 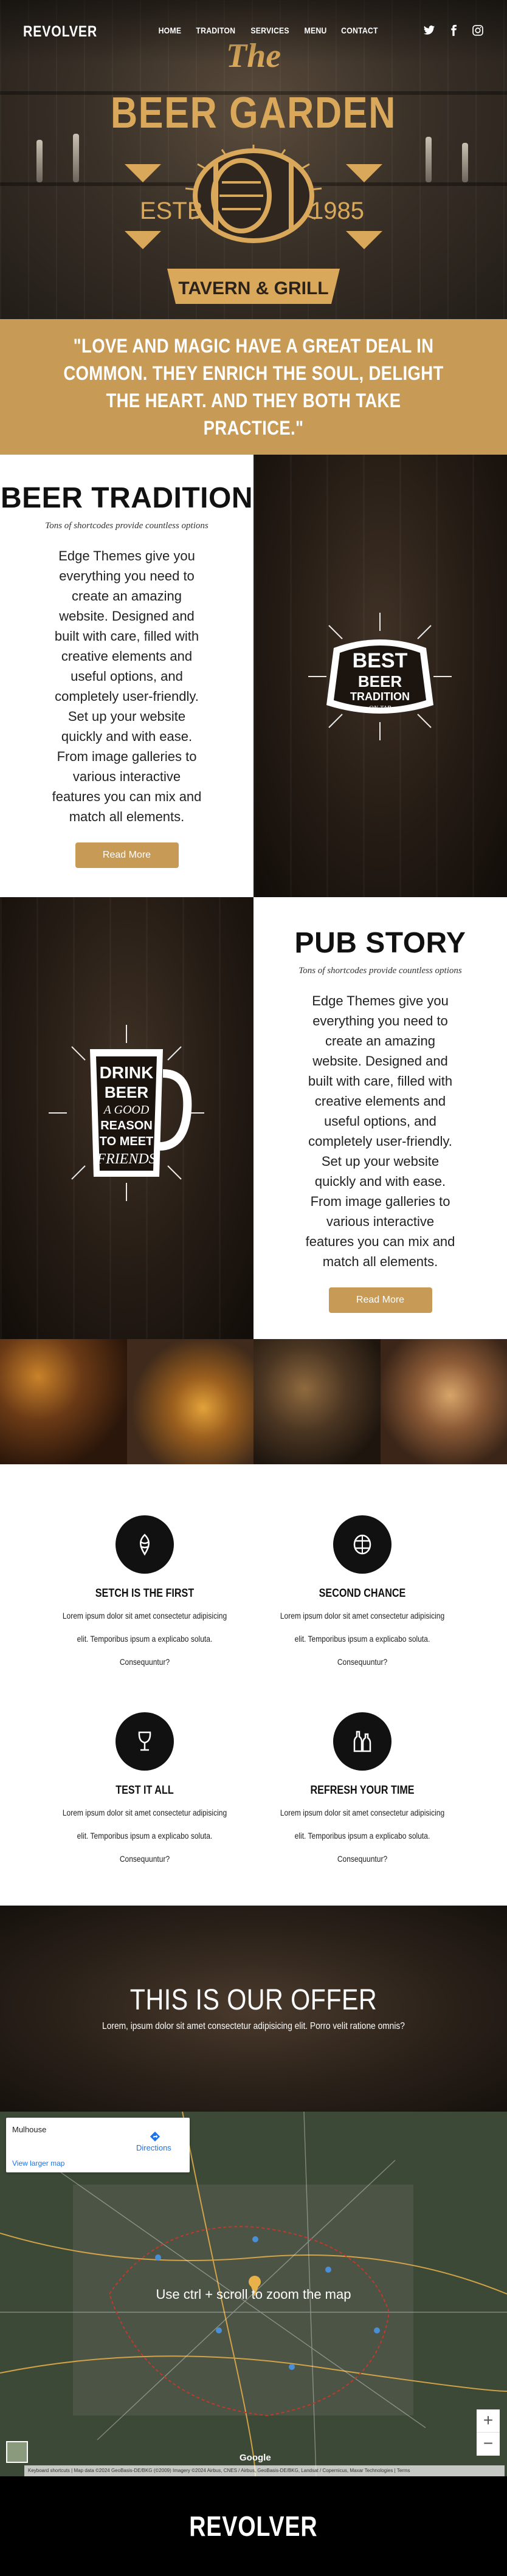 I want to click on twitter-icon, so click(x=429, y=30).